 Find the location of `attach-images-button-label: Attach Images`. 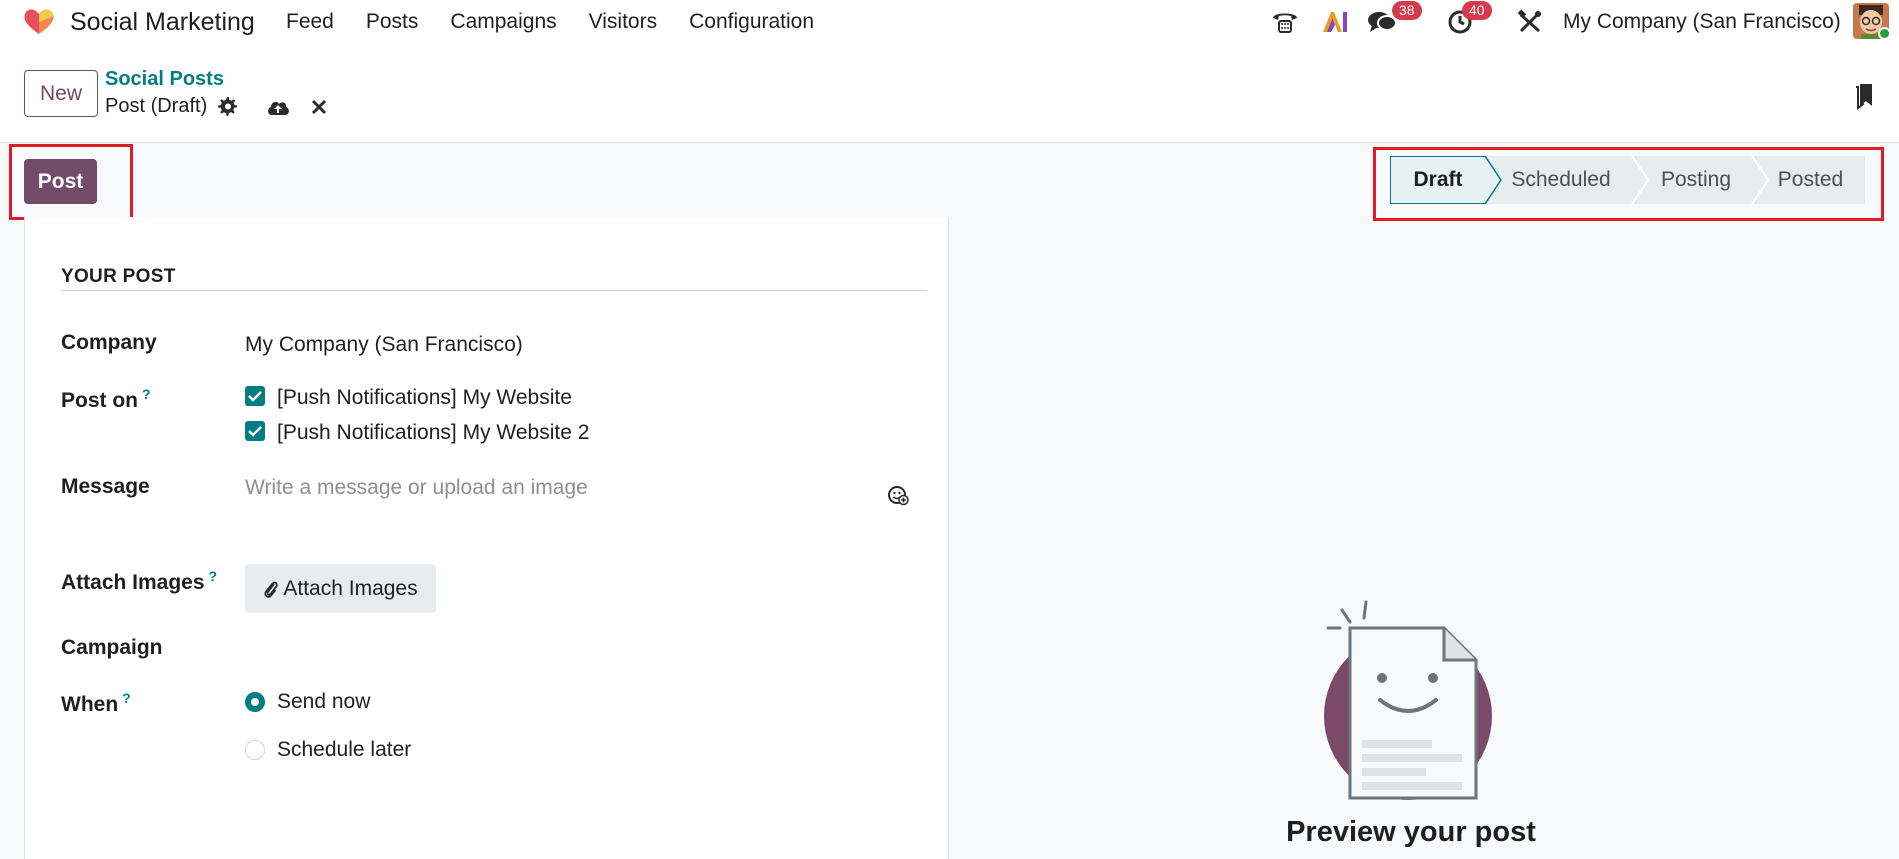

attach-images-button-label: Attach Images is located at coordinates (350, 588).